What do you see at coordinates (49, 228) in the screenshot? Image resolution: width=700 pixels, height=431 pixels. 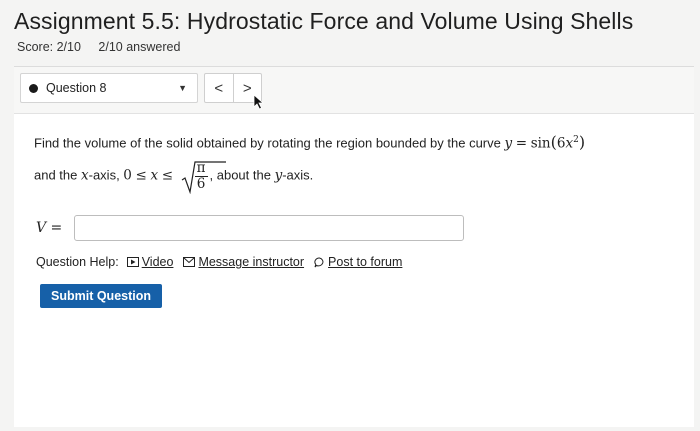 I see `answer-label: V =` at bounding box center [49, 228].